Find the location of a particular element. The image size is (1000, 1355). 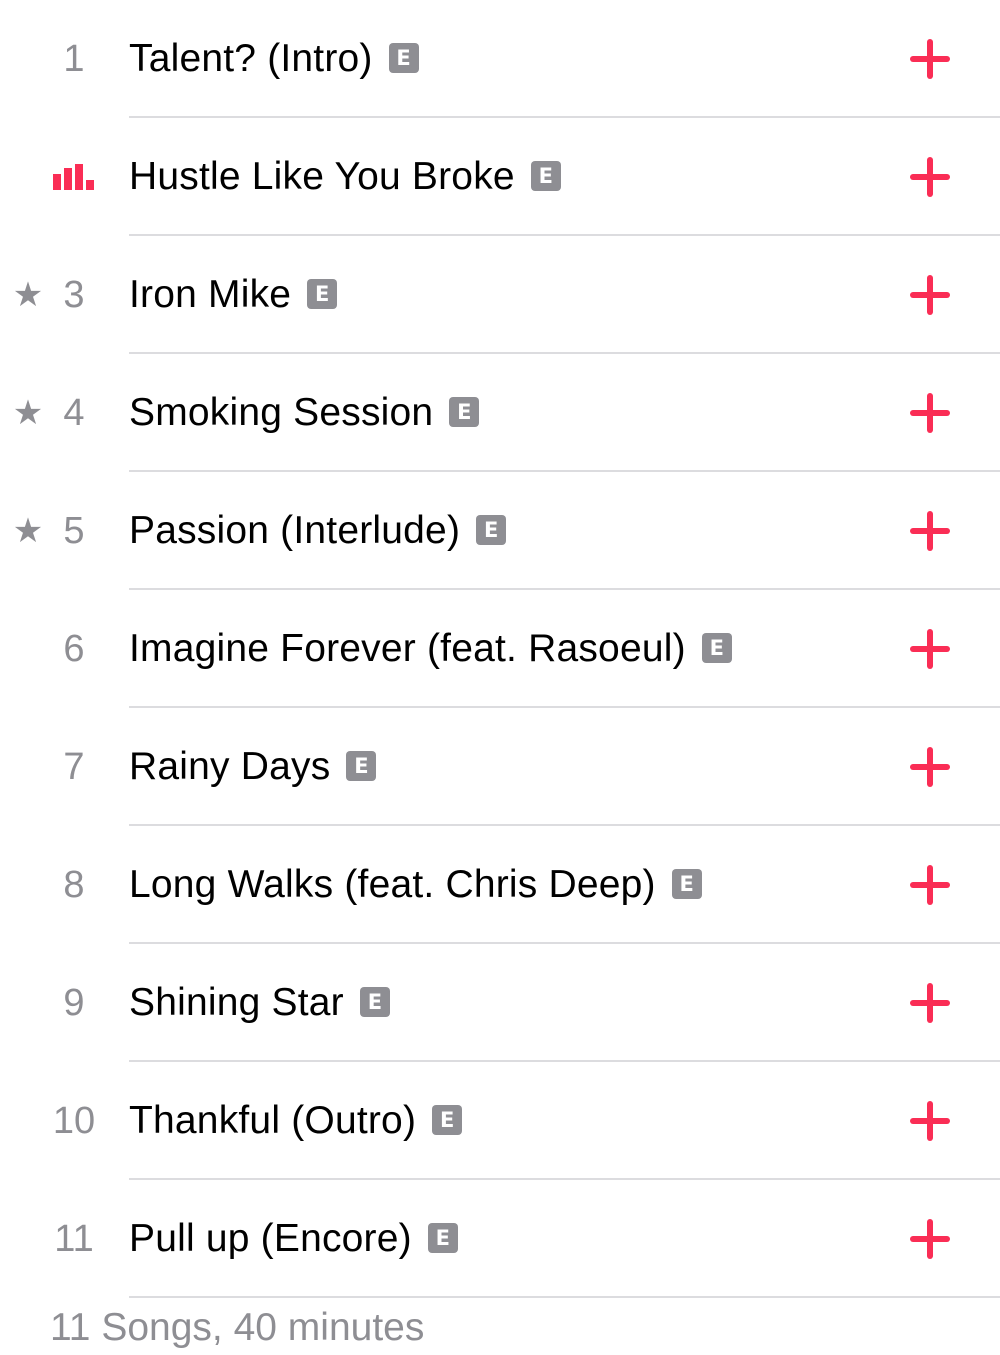

track-title: Smoking Session is located at coordinates (281, 412).